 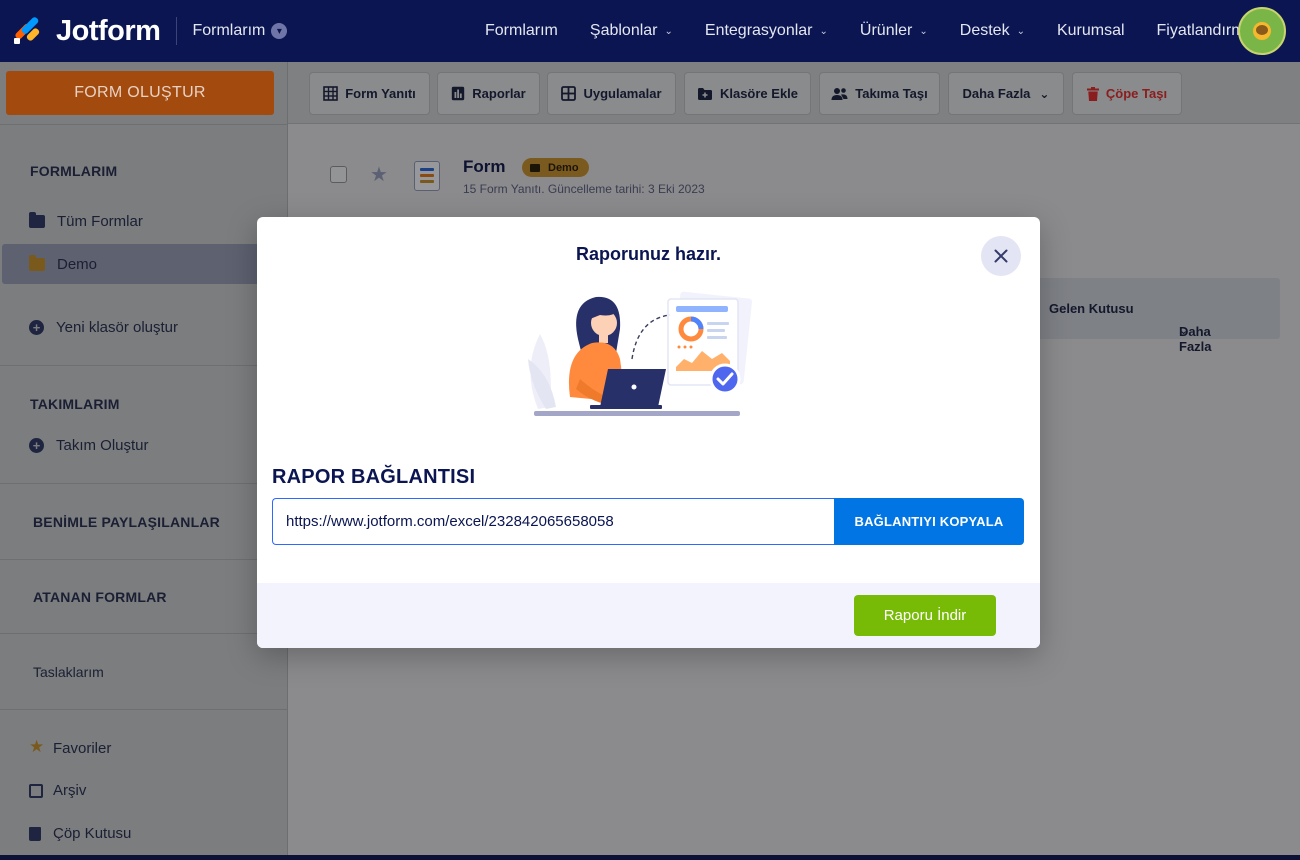 What do you see at coordinates (929, 521) in the screenshot?
I see `copy-link-button: BAĞLANTIYI KOPYALA` at bounding box center [929, 521].